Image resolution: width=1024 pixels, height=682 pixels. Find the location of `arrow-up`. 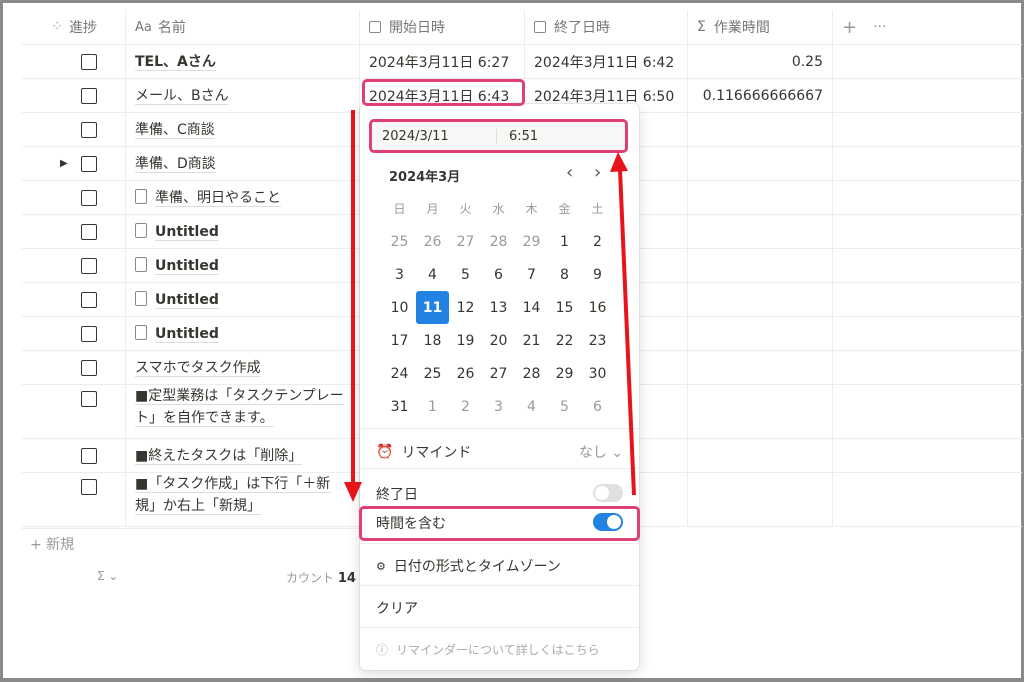

arrow-up is located at coordinates (627, 332).